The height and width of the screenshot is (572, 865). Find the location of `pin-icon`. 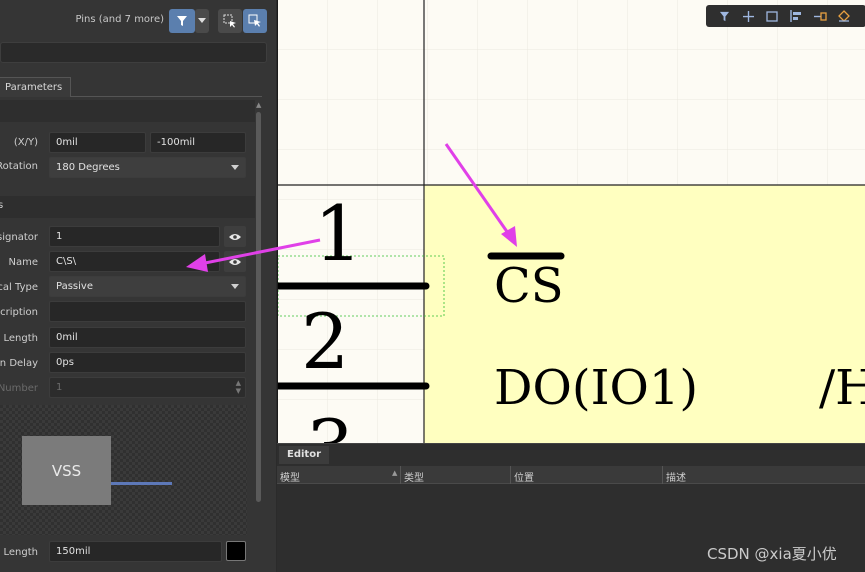

pin-icon is located at coordinates (820, 16).